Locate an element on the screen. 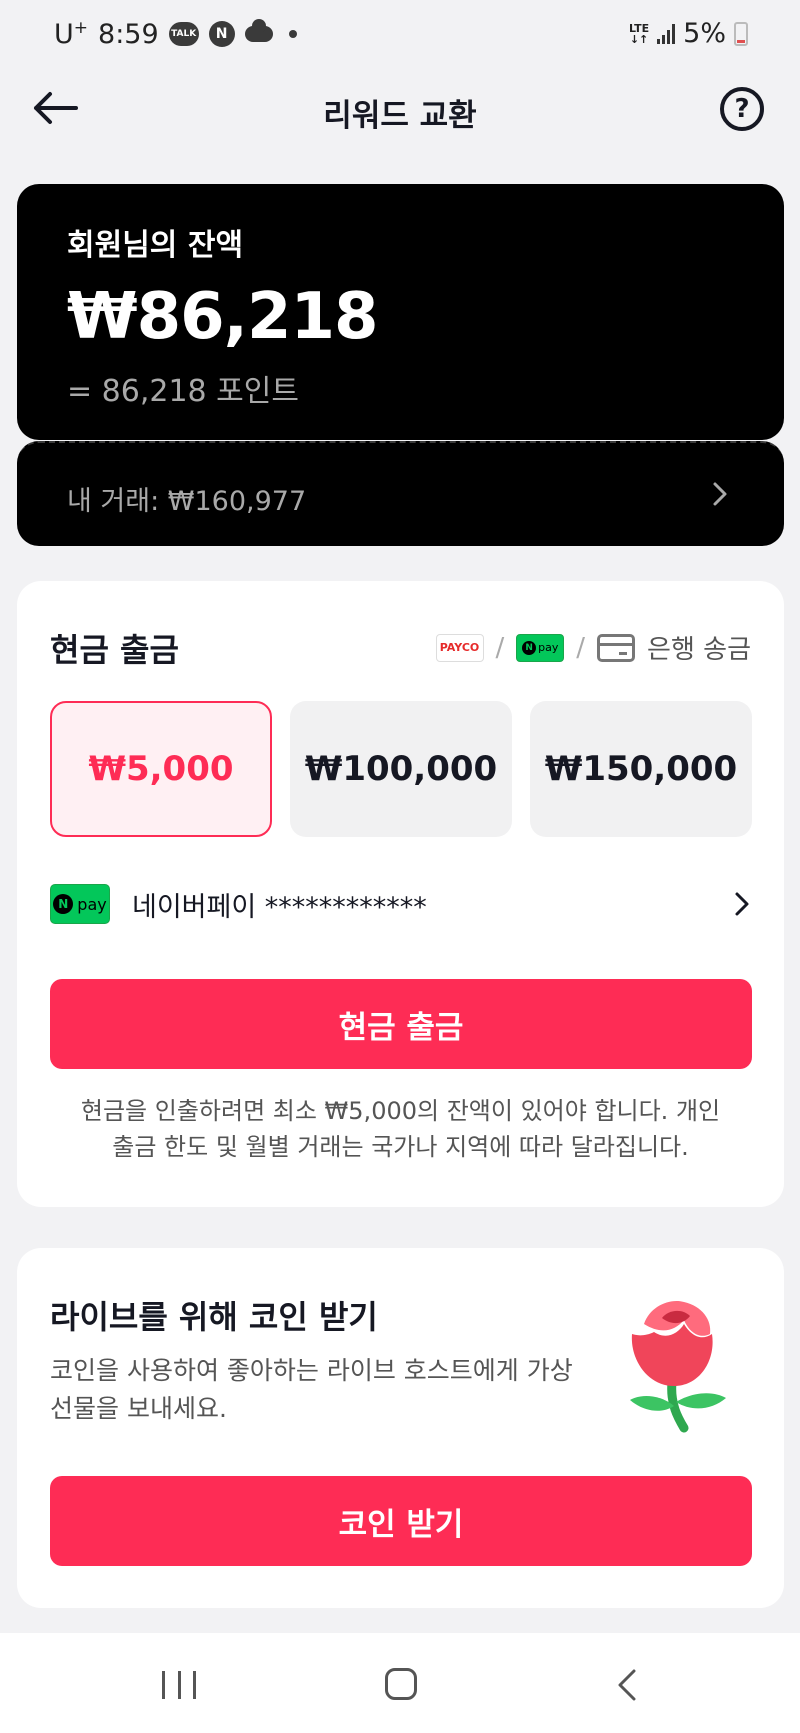 This screenshot has height=1733, width=800. bank-transfer-label: 은행 송금 is located at coordinates (699, 650).